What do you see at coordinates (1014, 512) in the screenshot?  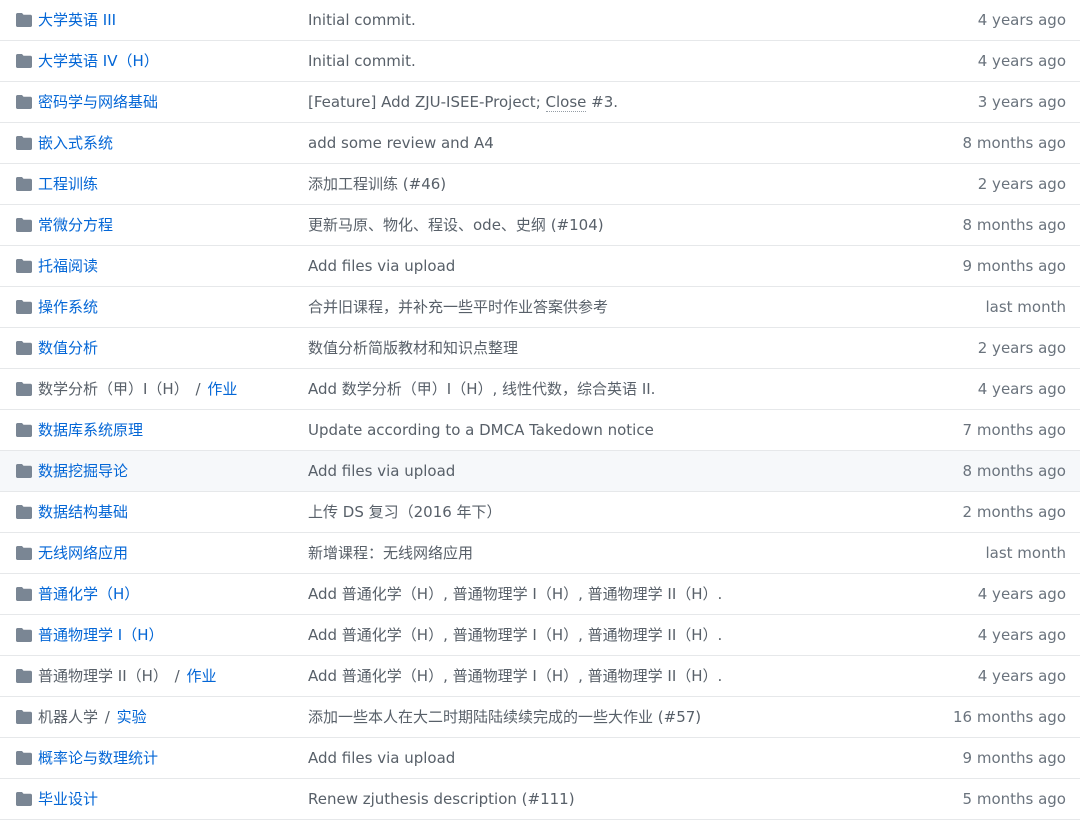 I see `commit-age: 2 months ago` at bounding box center [1014, 512].